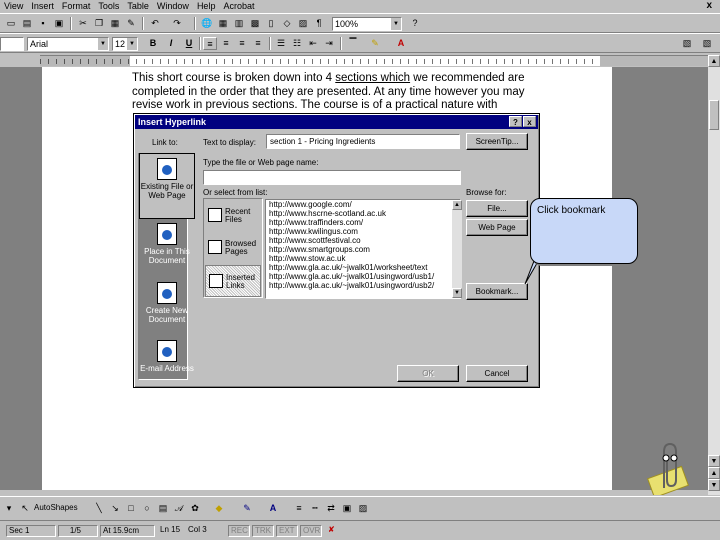 The width and height of the screenshot is (720, 540). What do you see at coordinates (242, 43) in the screenshot?
I see `align-right-icon: ≡` at bounding box center [242, 43].